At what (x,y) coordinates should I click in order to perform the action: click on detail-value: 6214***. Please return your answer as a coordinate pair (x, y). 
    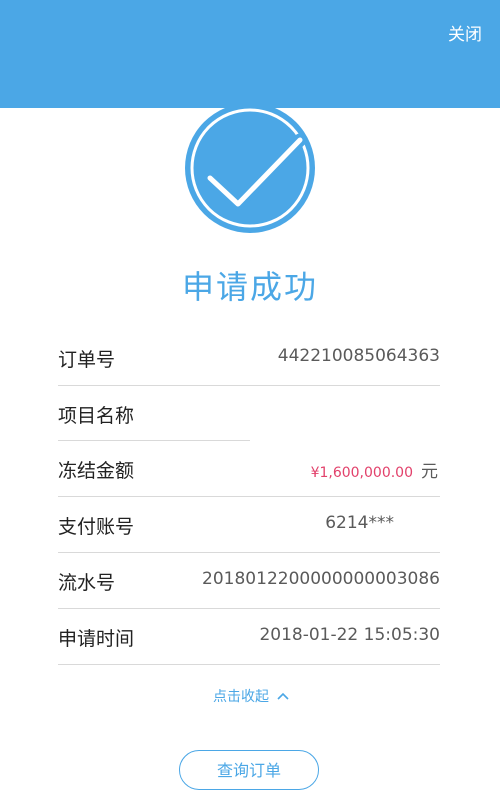
    Looking at the image, I should click on (359, 523).